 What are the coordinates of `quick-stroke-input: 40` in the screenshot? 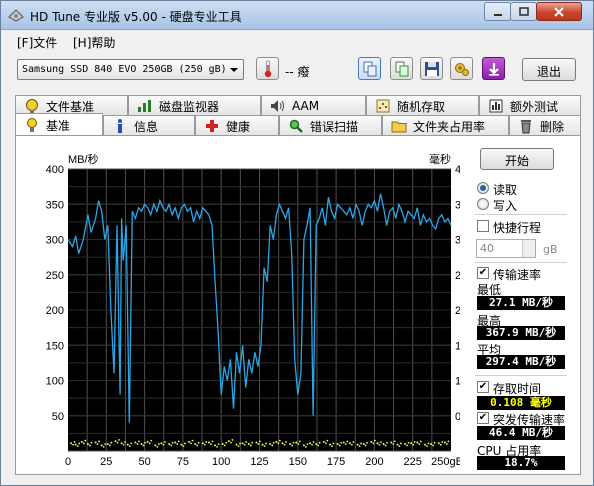 It's located at (506, 248).